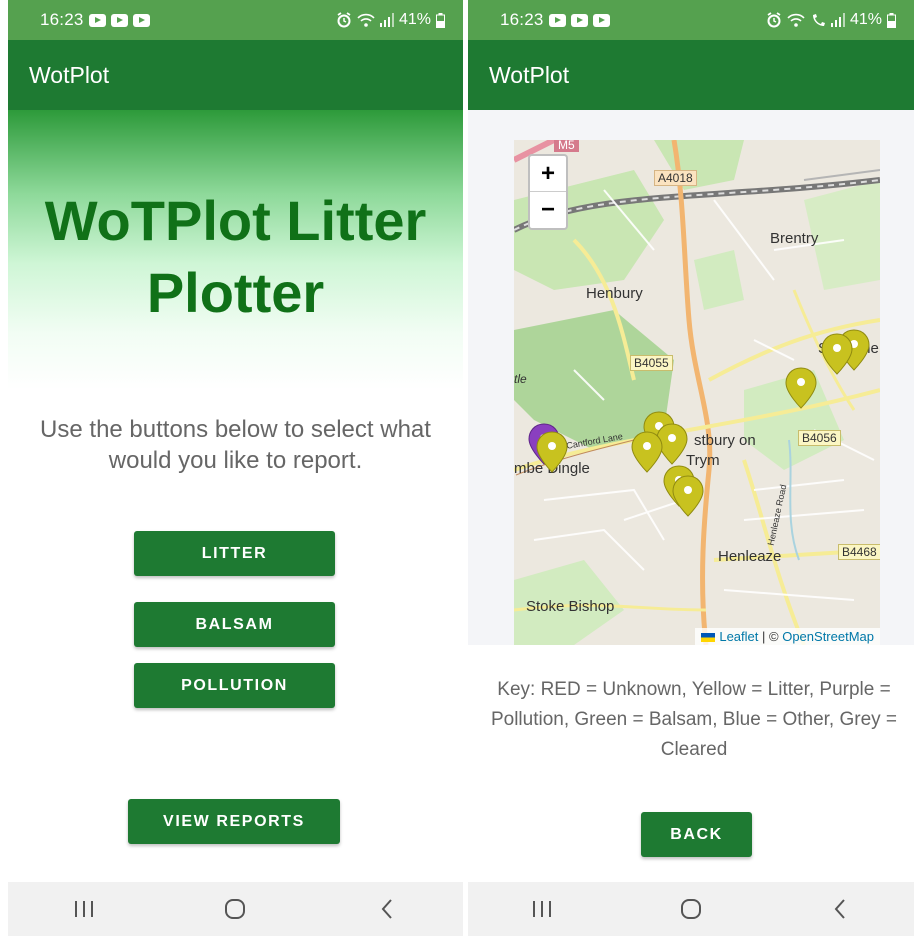 This screenshot has height=936, width=914. Describe the element at coordinates (818, 19) in the screenshot. I see `wifi-calling-icon` at that location.